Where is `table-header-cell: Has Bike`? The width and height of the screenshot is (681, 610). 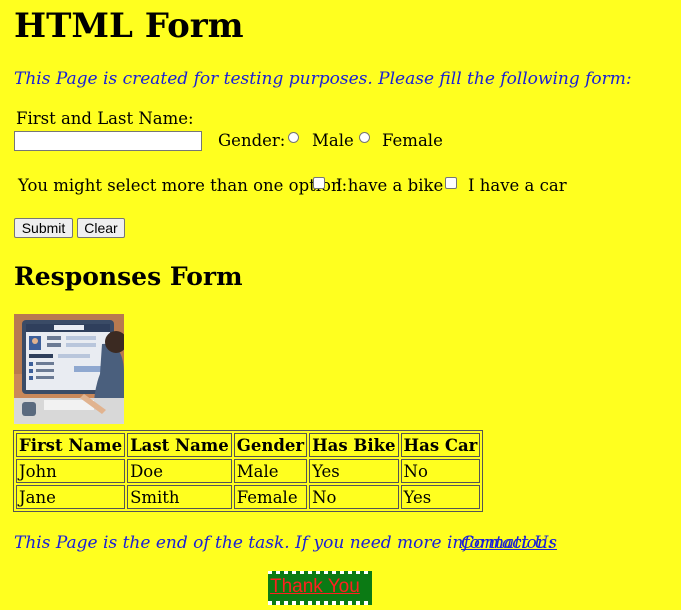
table-header-cell: Has Bike is located at coordinates (354, 445).